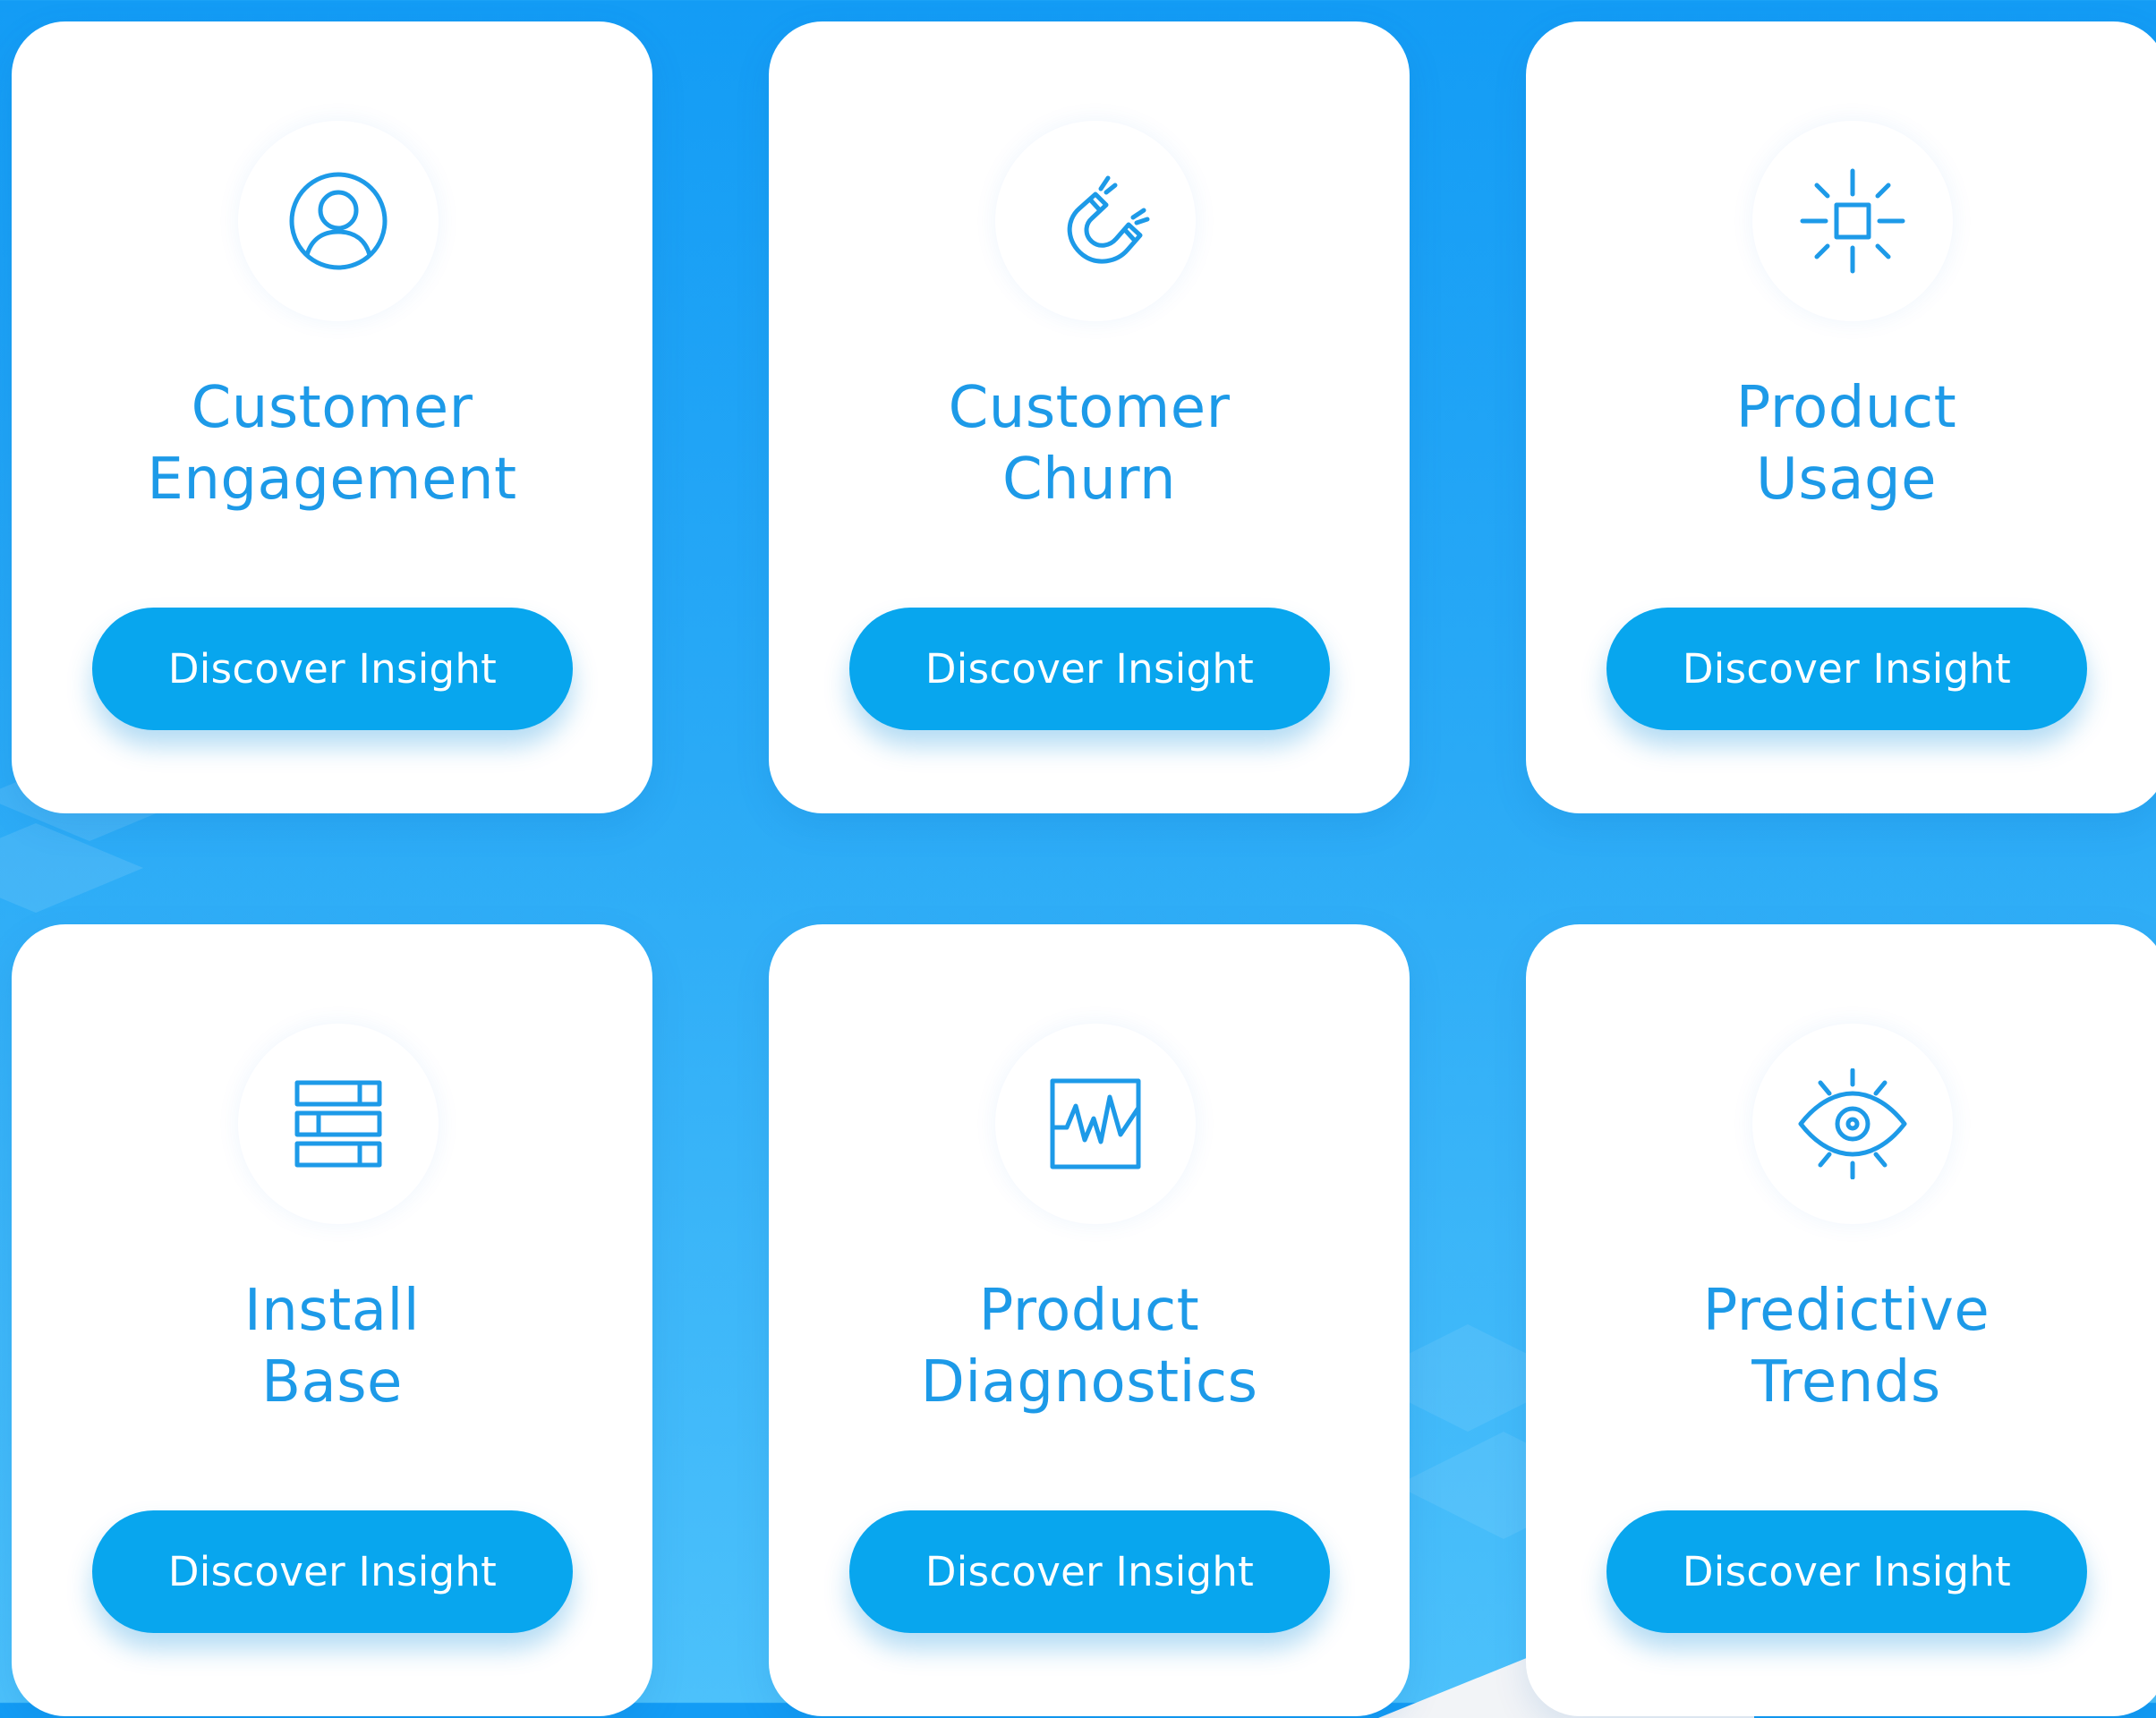 The height and width of the screenshot is (1718, 2156). Describe the element at coordinates (1089, 1382) in the screenshot. I see `card-title-line-2: Diagnostics` at that location.